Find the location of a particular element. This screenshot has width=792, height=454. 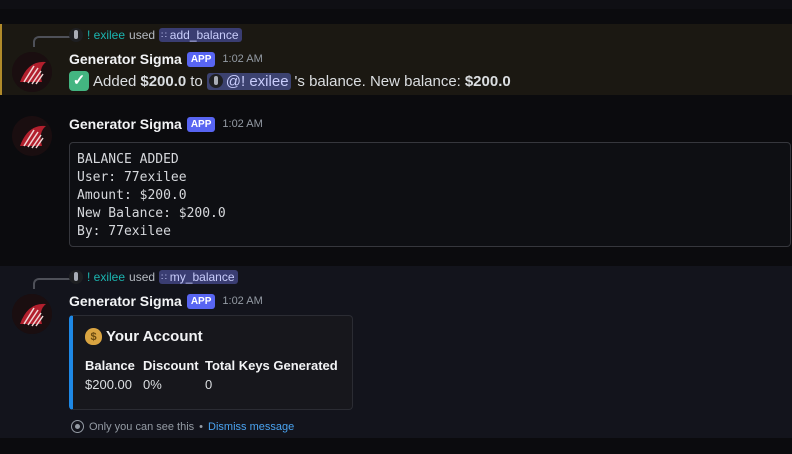

command-reply-line: ! exilee used ∷ add_balance is located at coordinates (155, 35).